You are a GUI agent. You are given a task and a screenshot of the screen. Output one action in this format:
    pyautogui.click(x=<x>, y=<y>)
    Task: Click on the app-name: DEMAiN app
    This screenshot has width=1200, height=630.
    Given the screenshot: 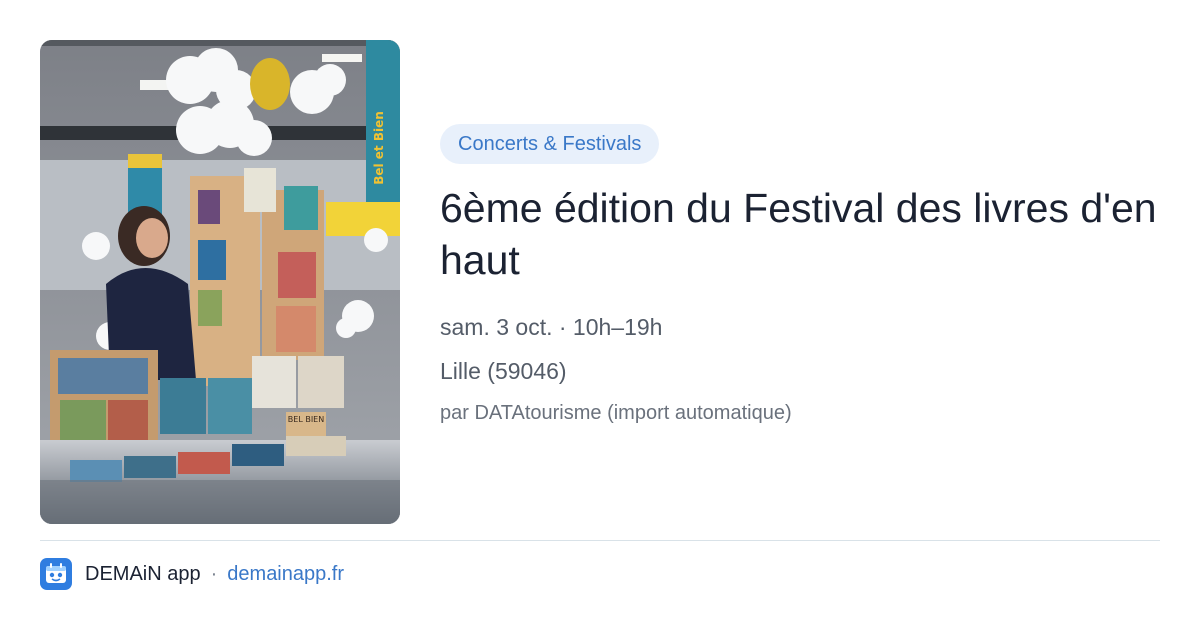 What is the action you would take?
    pyautogui.click(x=143, y=573)
    